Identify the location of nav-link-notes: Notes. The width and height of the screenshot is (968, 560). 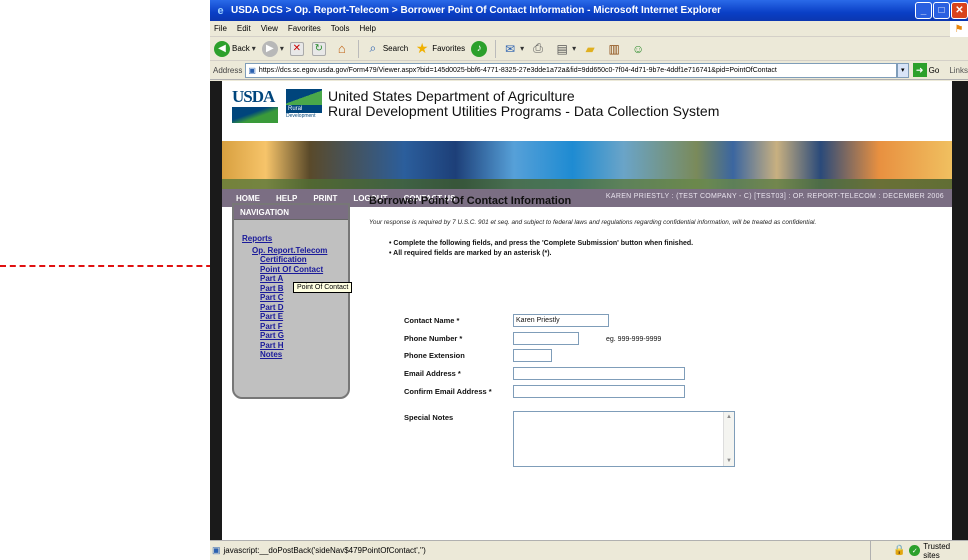
(304, 355).